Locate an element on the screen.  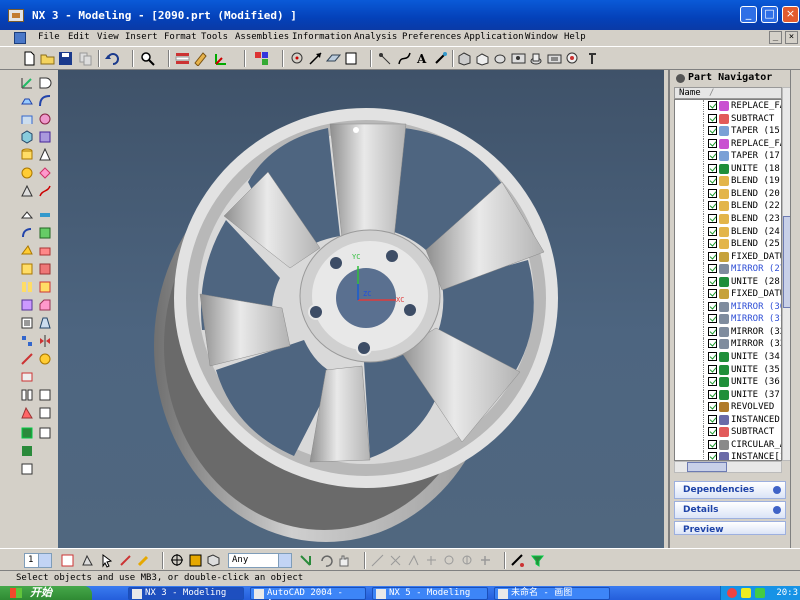
save-icon is located at coordinates (65, 58).